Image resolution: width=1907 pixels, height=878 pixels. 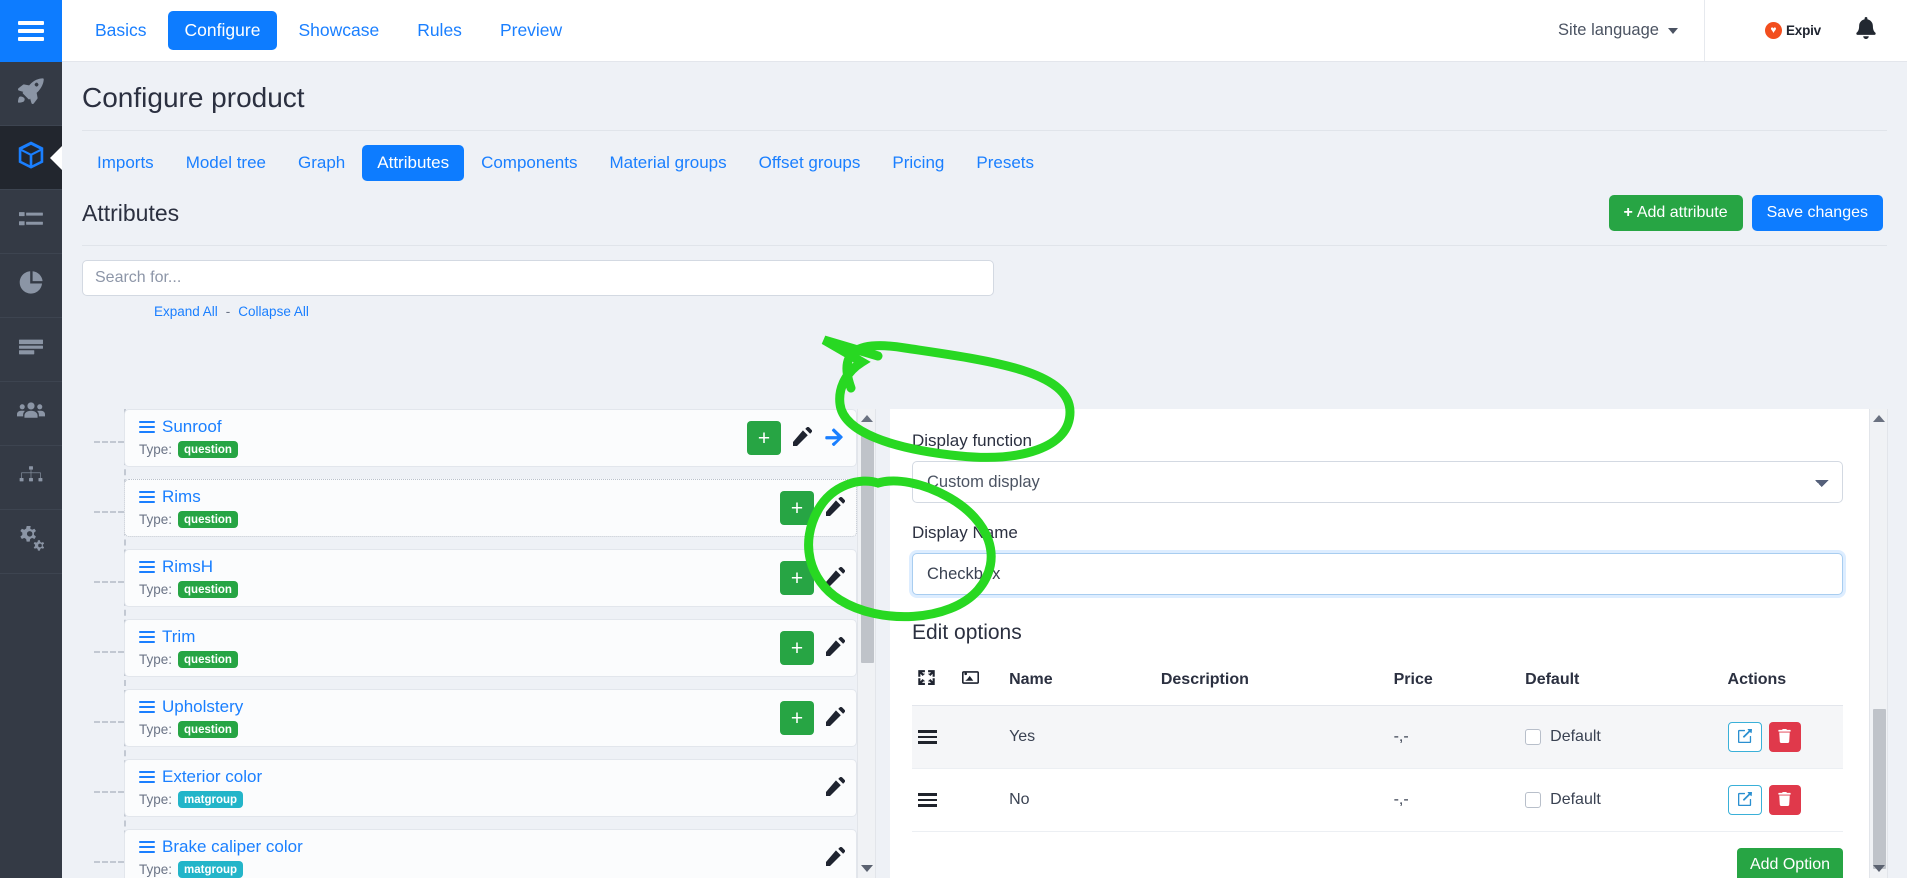 I want to click on table-row: Yes -,- Default, so click(x=1377, y=737).